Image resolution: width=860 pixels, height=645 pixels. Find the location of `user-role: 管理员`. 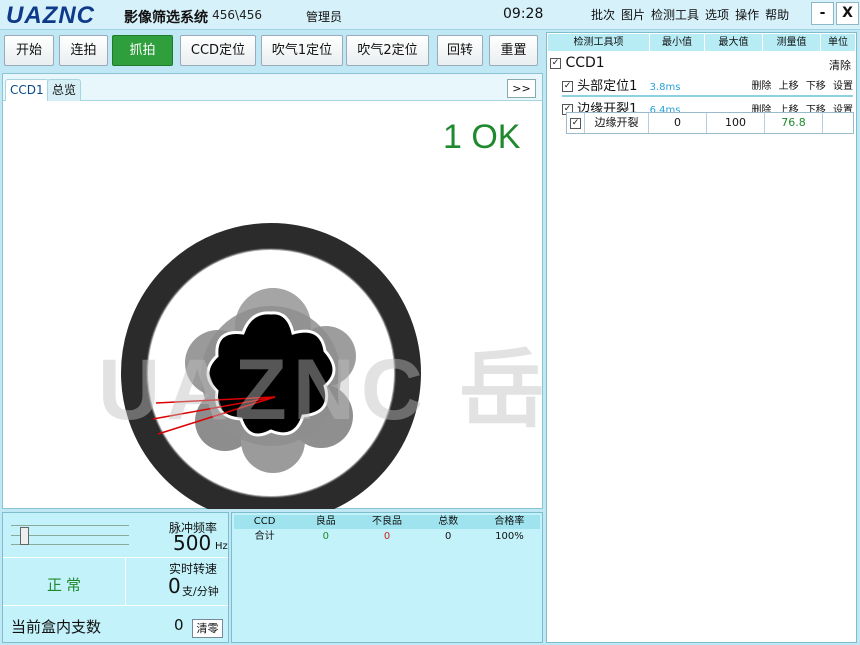

user-role: 管理员 is located at coordinates (324, 17).